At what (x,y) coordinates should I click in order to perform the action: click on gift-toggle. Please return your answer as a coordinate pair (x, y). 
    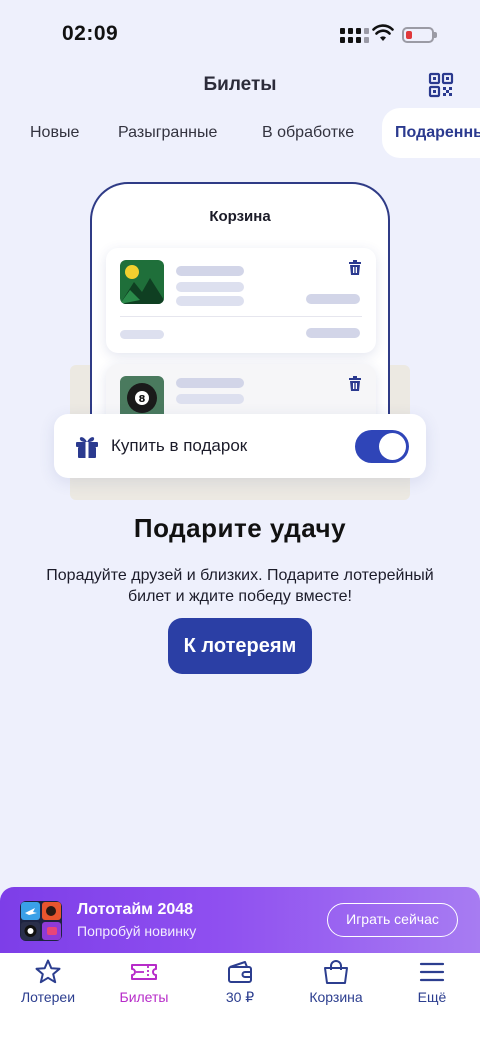
    Looking at the image, I should click on (382, 446).